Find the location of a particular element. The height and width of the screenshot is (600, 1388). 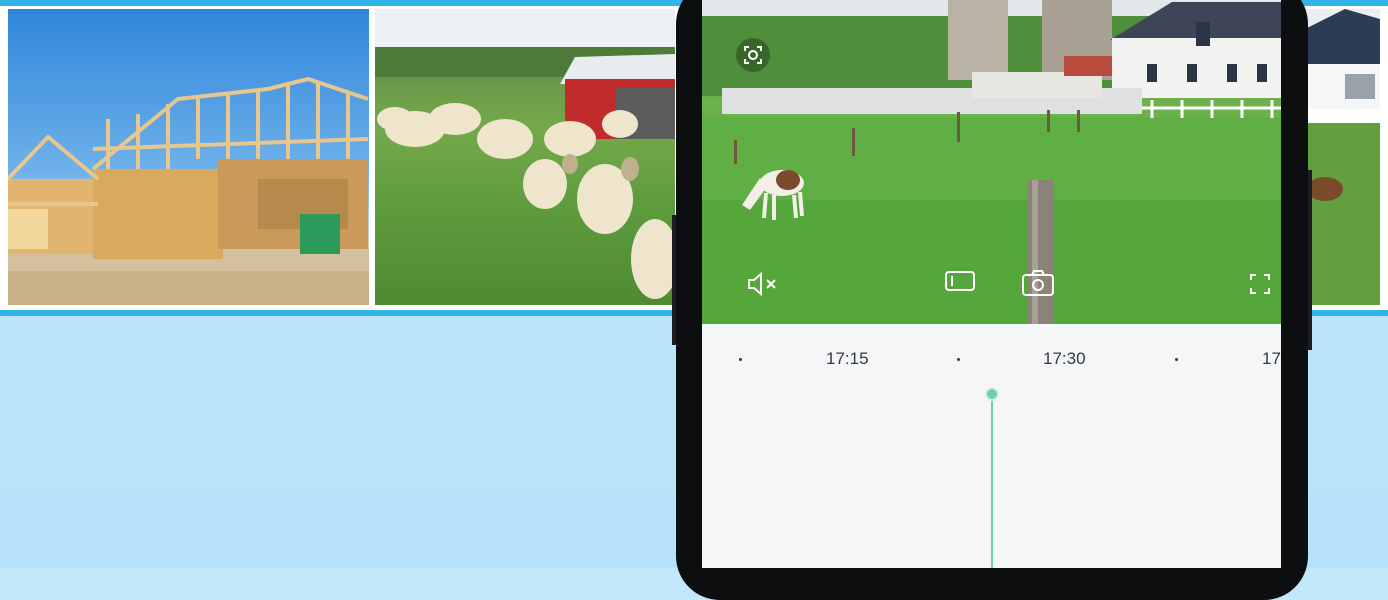

tick-label: 17:15 is located at coordinates (847, 358).